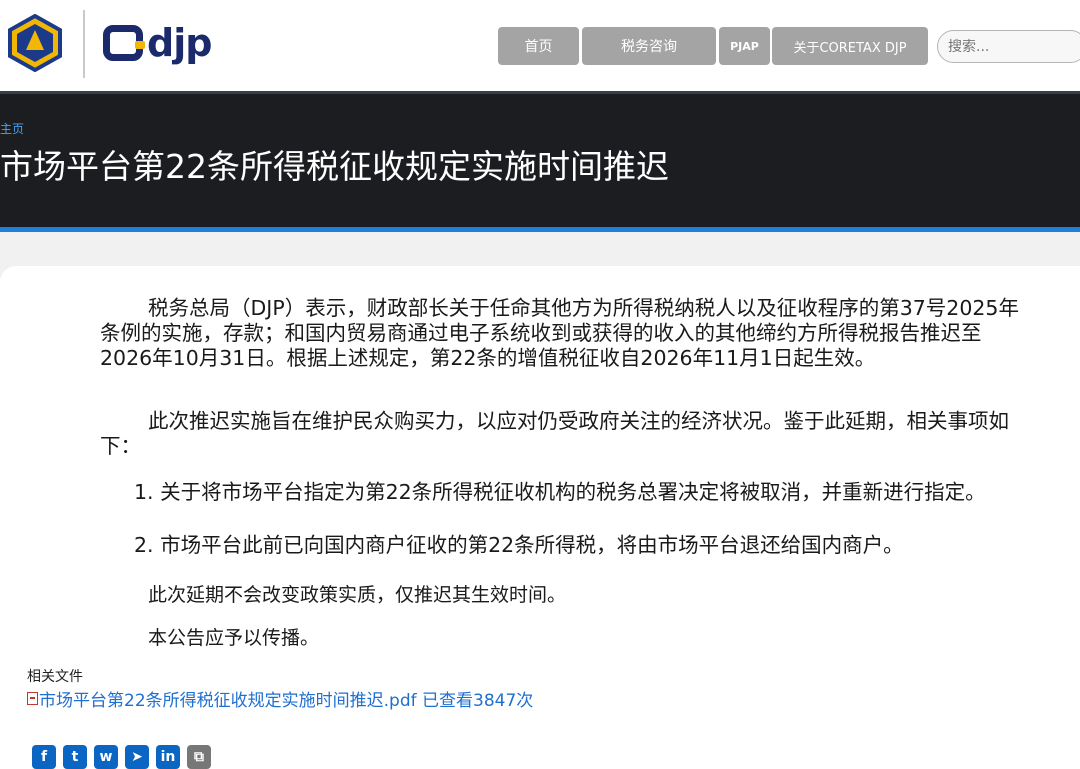 The height and width of the screenshot is (769, 1080). What do you see at coordinates (32, 698) in the screenshot?
I see `pdf-icon` at bounding box center [32, 698].